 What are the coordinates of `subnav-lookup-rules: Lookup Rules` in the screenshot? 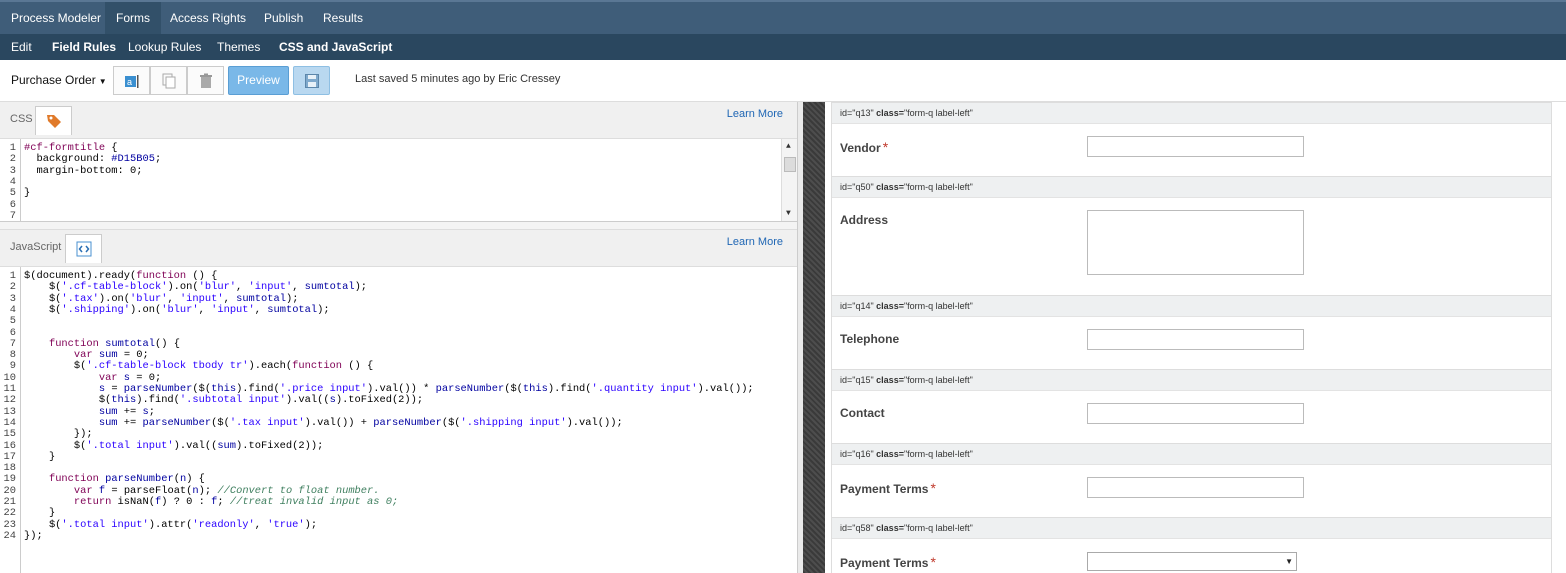 It's located at (164, 47).